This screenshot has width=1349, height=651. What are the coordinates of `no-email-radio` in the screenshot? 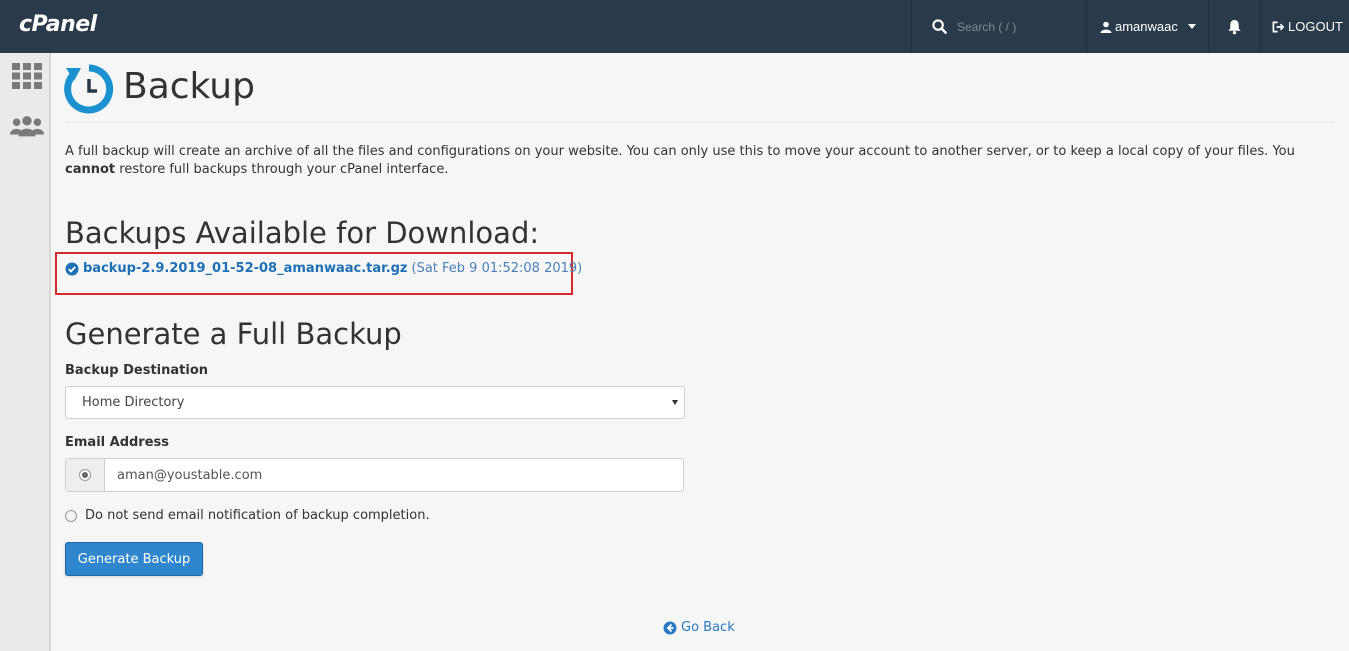 It's located at (71, 515).